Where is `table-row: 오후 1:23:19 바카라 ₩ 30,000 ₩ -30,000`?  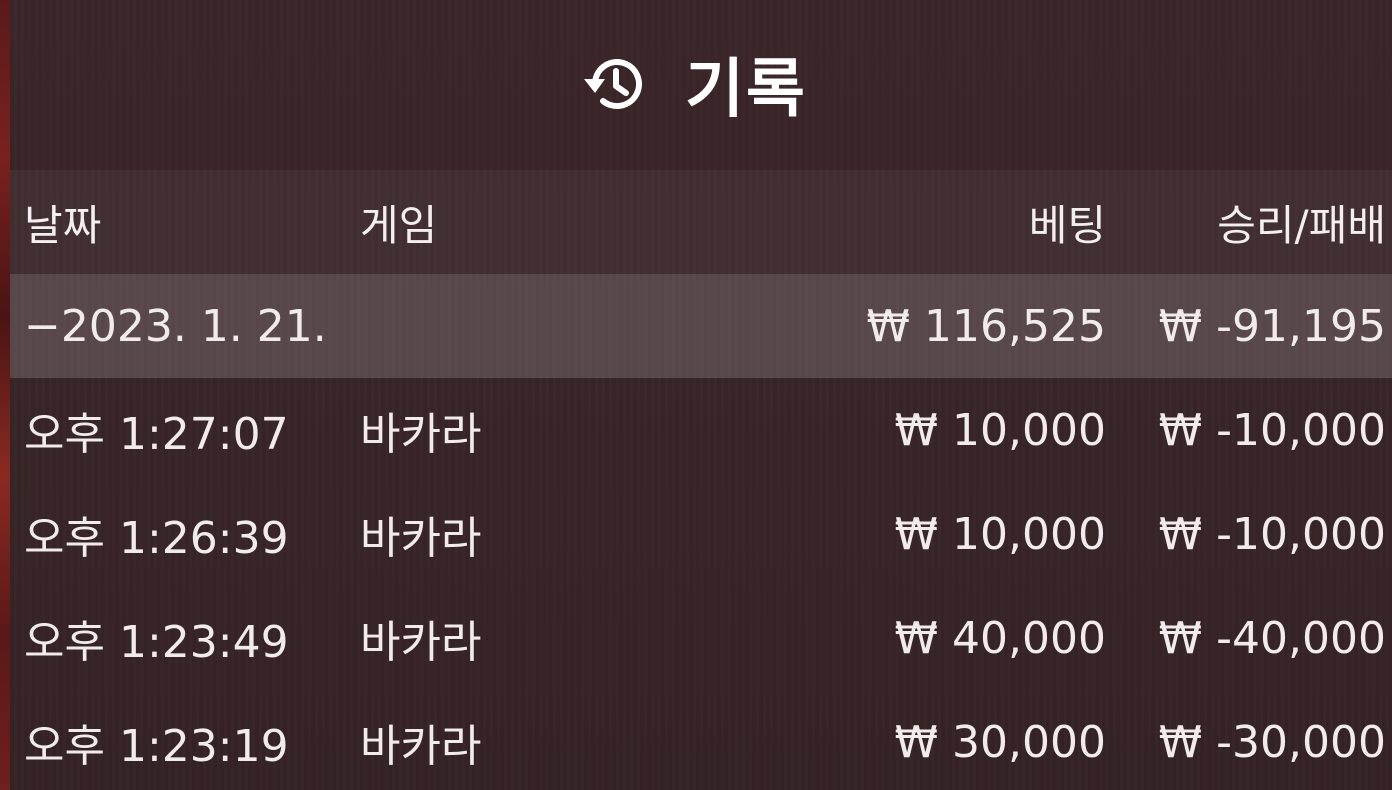 table-row: 오후 1:23:19 바카라 ₩ 30,000 ₩ -30,000 is located at coordinates (701, 740).